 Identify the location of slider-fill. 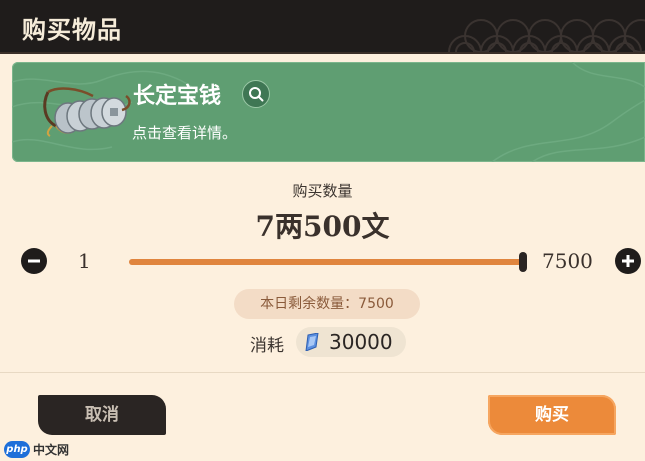
(326, 262).